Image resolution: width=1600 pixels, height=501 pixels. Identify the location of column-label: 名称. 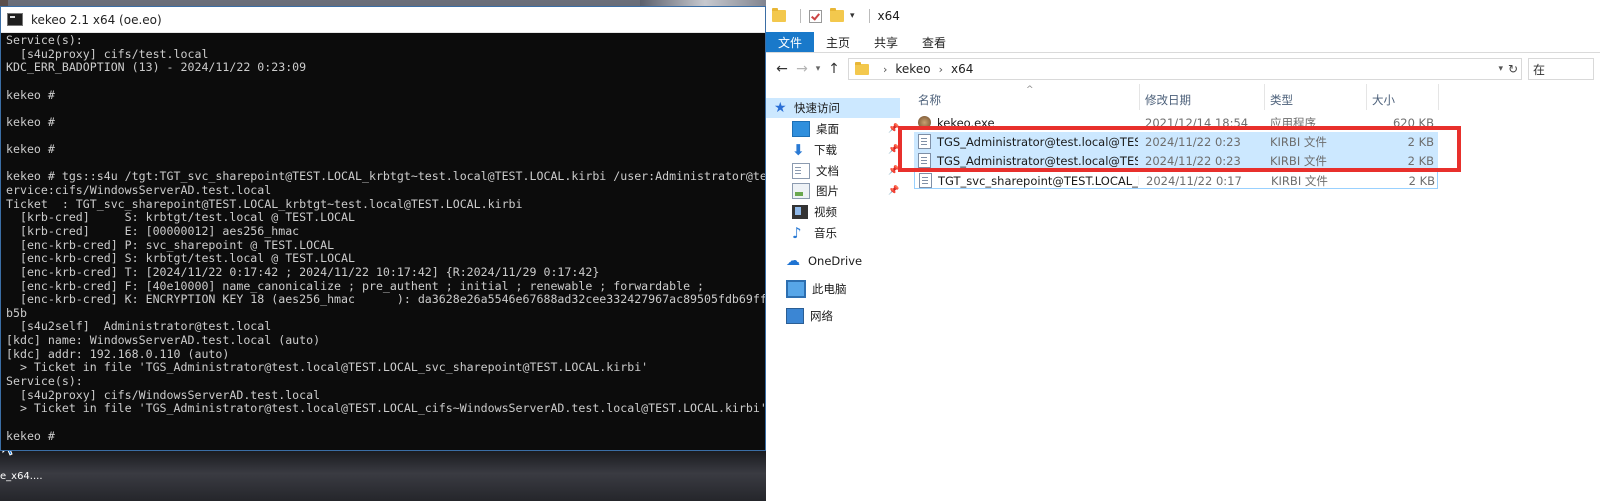
(929, 100).